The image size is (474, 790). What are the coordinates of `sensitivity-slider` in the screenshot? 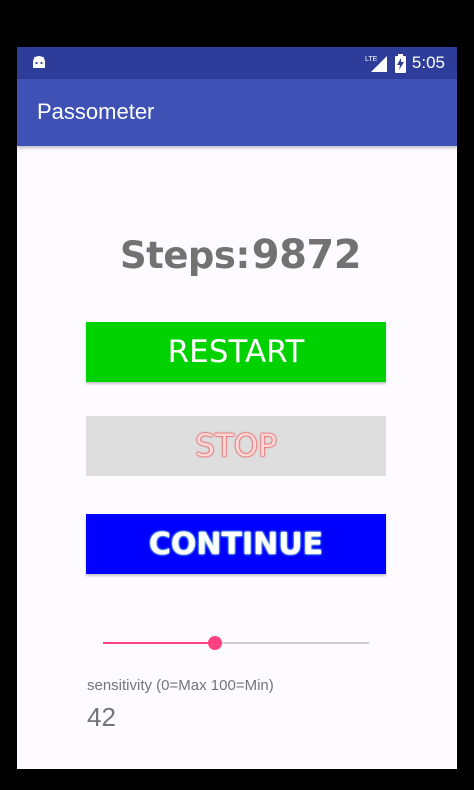 It's located at (236, 643).